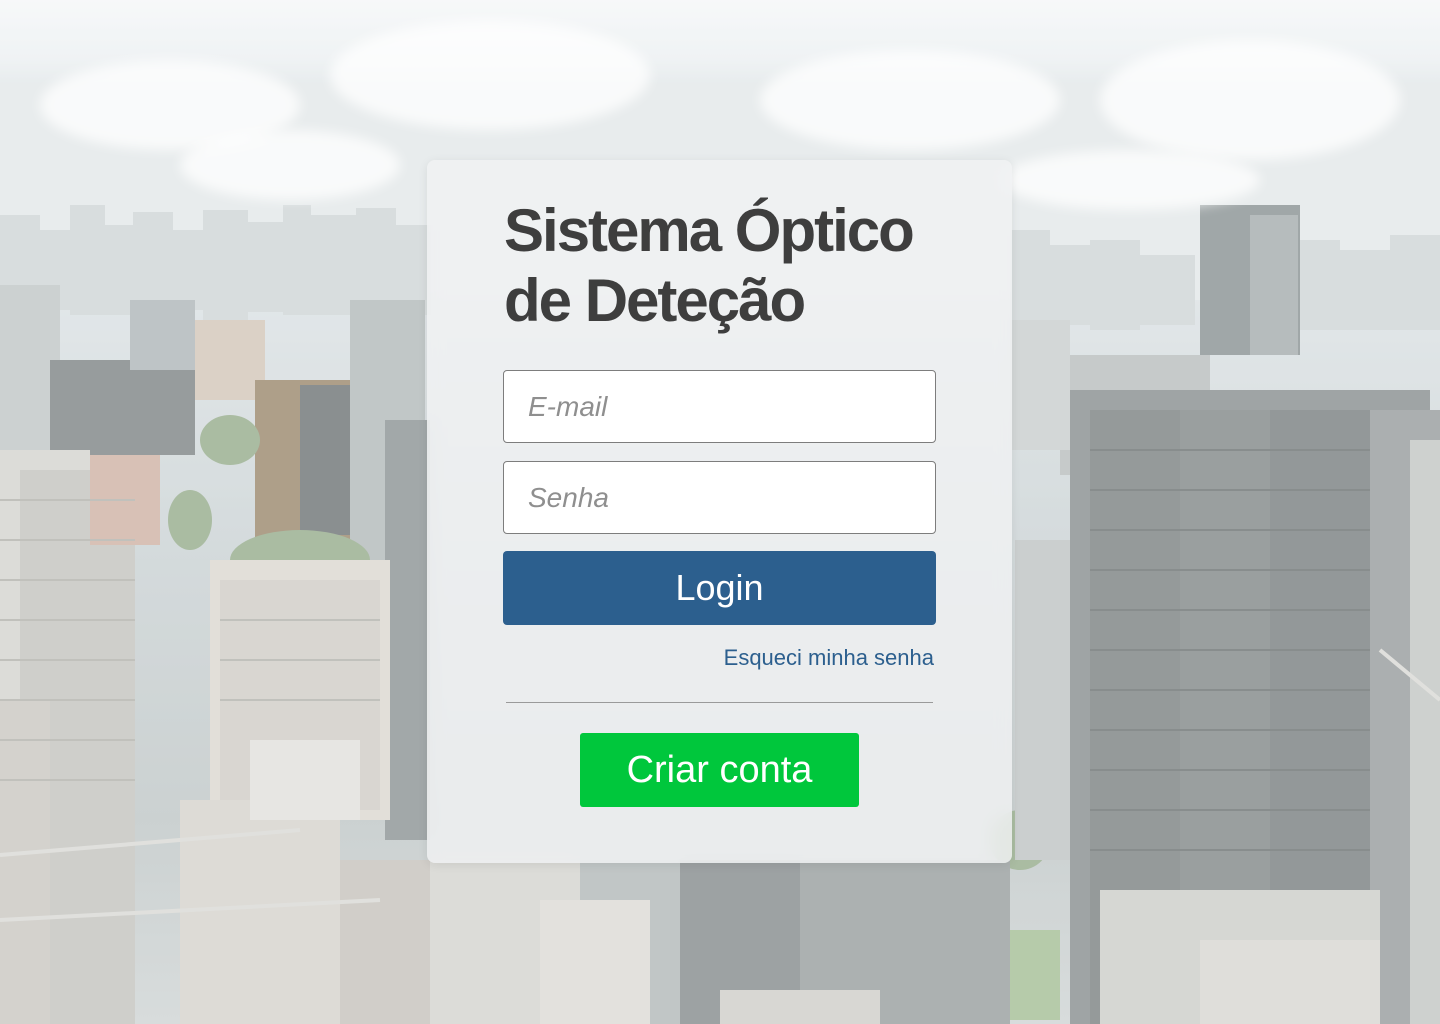  I want to click on password-input, so click(719, 497).